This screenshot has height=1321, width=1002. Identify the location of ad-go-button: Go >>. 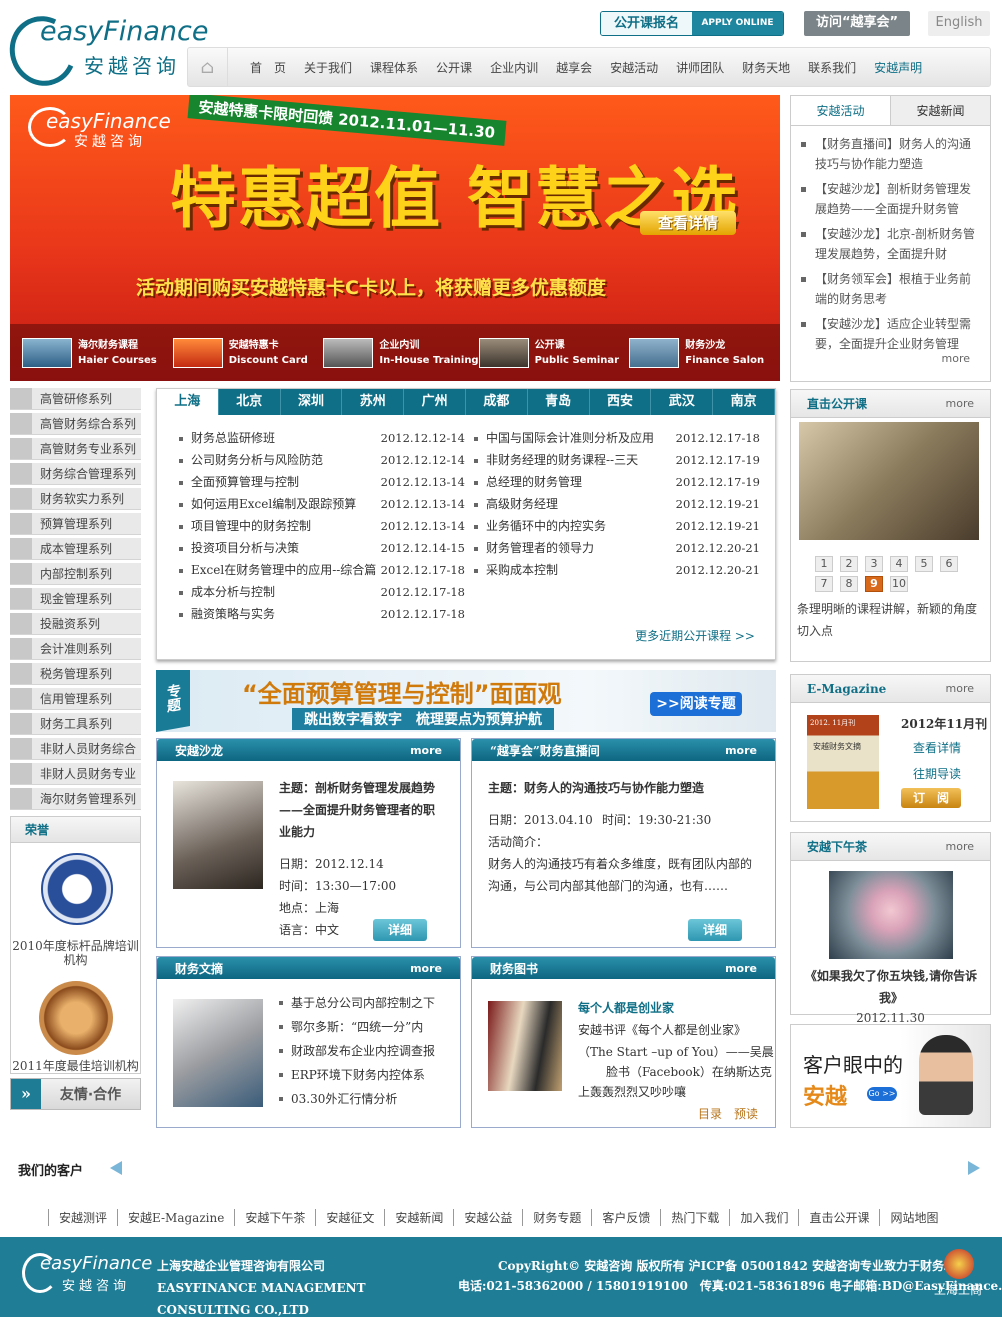
(882, 1094).